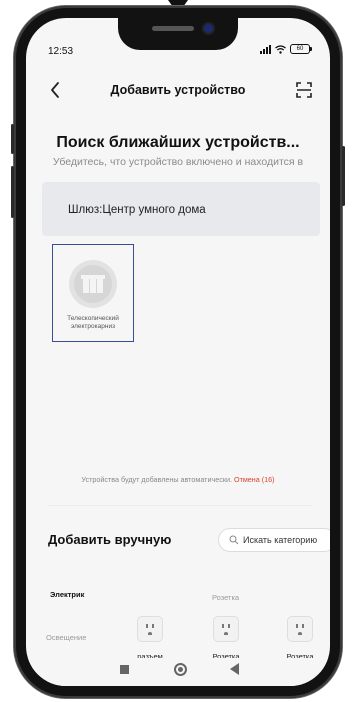 This screenshot has width=355, height=702. What do you see at coordinates (234, 669) in the screenshot?
I see `back-triangle-icon` at bounding box center [234, 669].